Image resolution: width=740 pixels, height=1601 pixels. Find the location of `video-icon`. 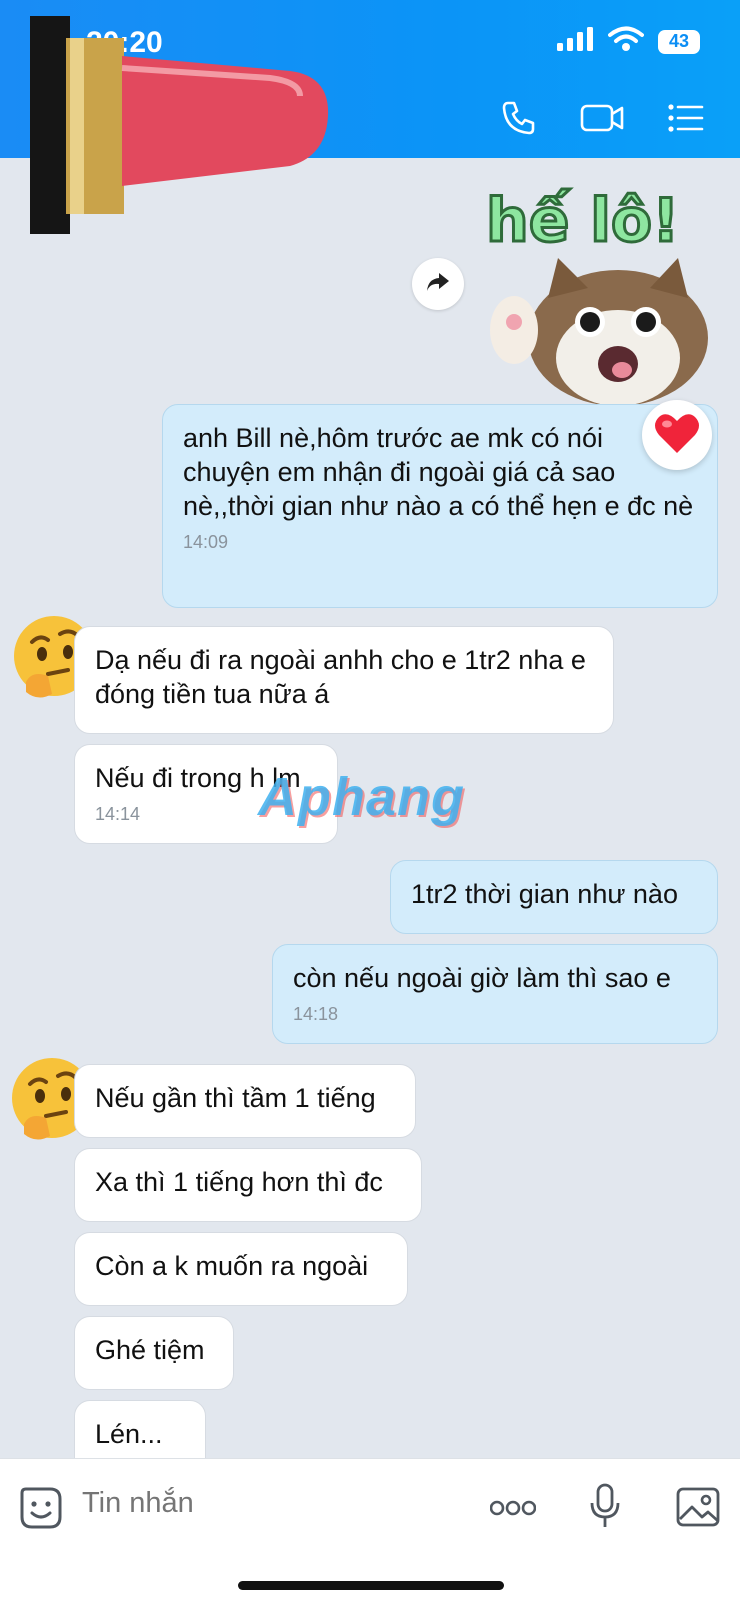

video-icon is located at coordinates (602, 120).